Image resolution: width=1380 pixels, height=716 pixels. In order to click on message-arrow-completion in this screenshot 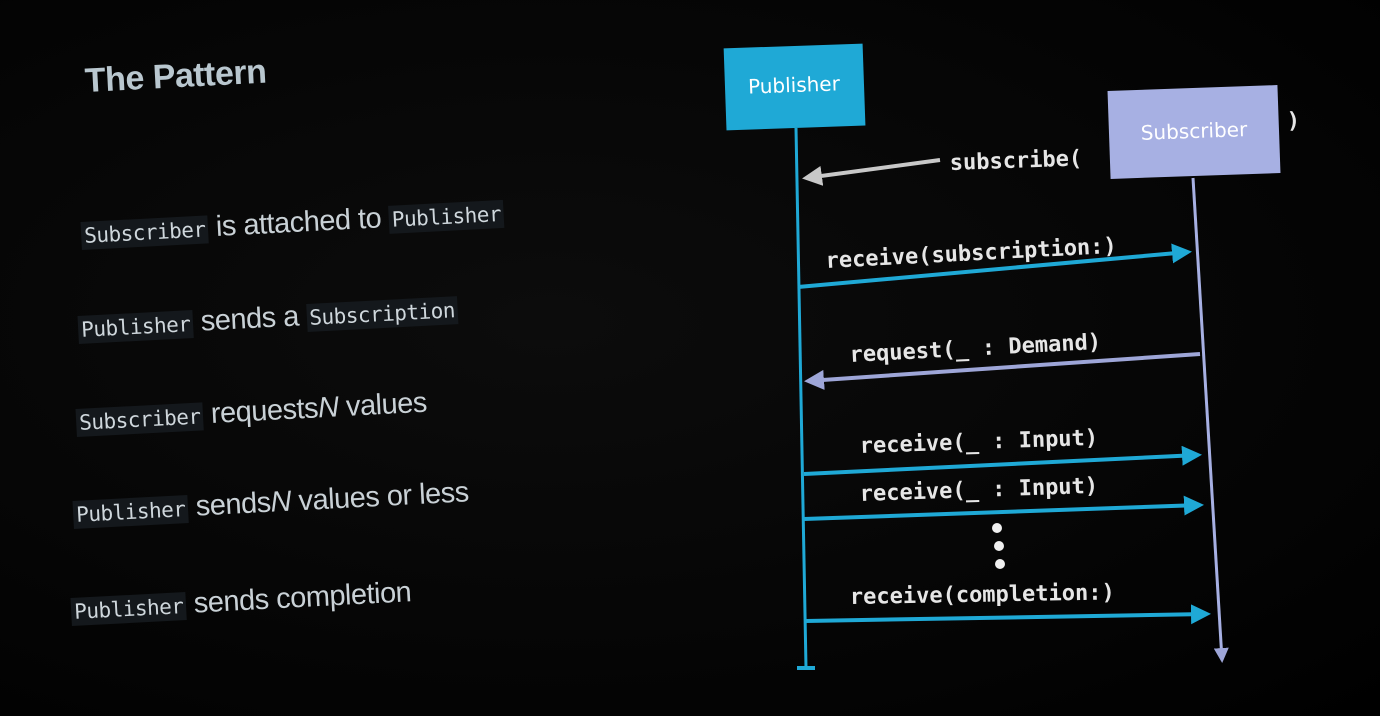, I will do `click(1008, 614)`.